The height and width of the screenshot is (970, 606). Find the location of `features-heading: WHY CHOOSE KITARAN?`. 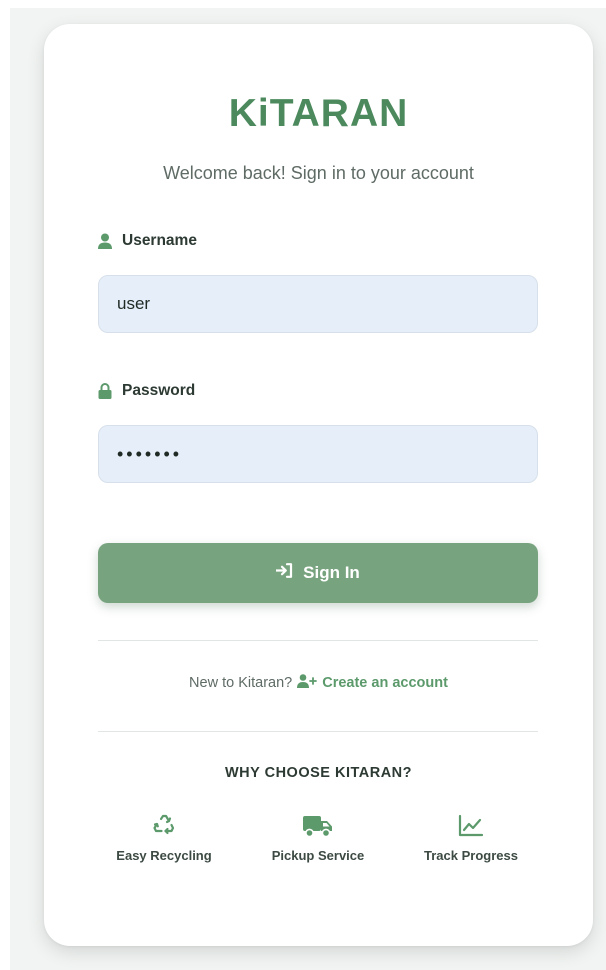

features-heading: WHY CHOOSE KITARAN? is located at coordinates (318, 773).